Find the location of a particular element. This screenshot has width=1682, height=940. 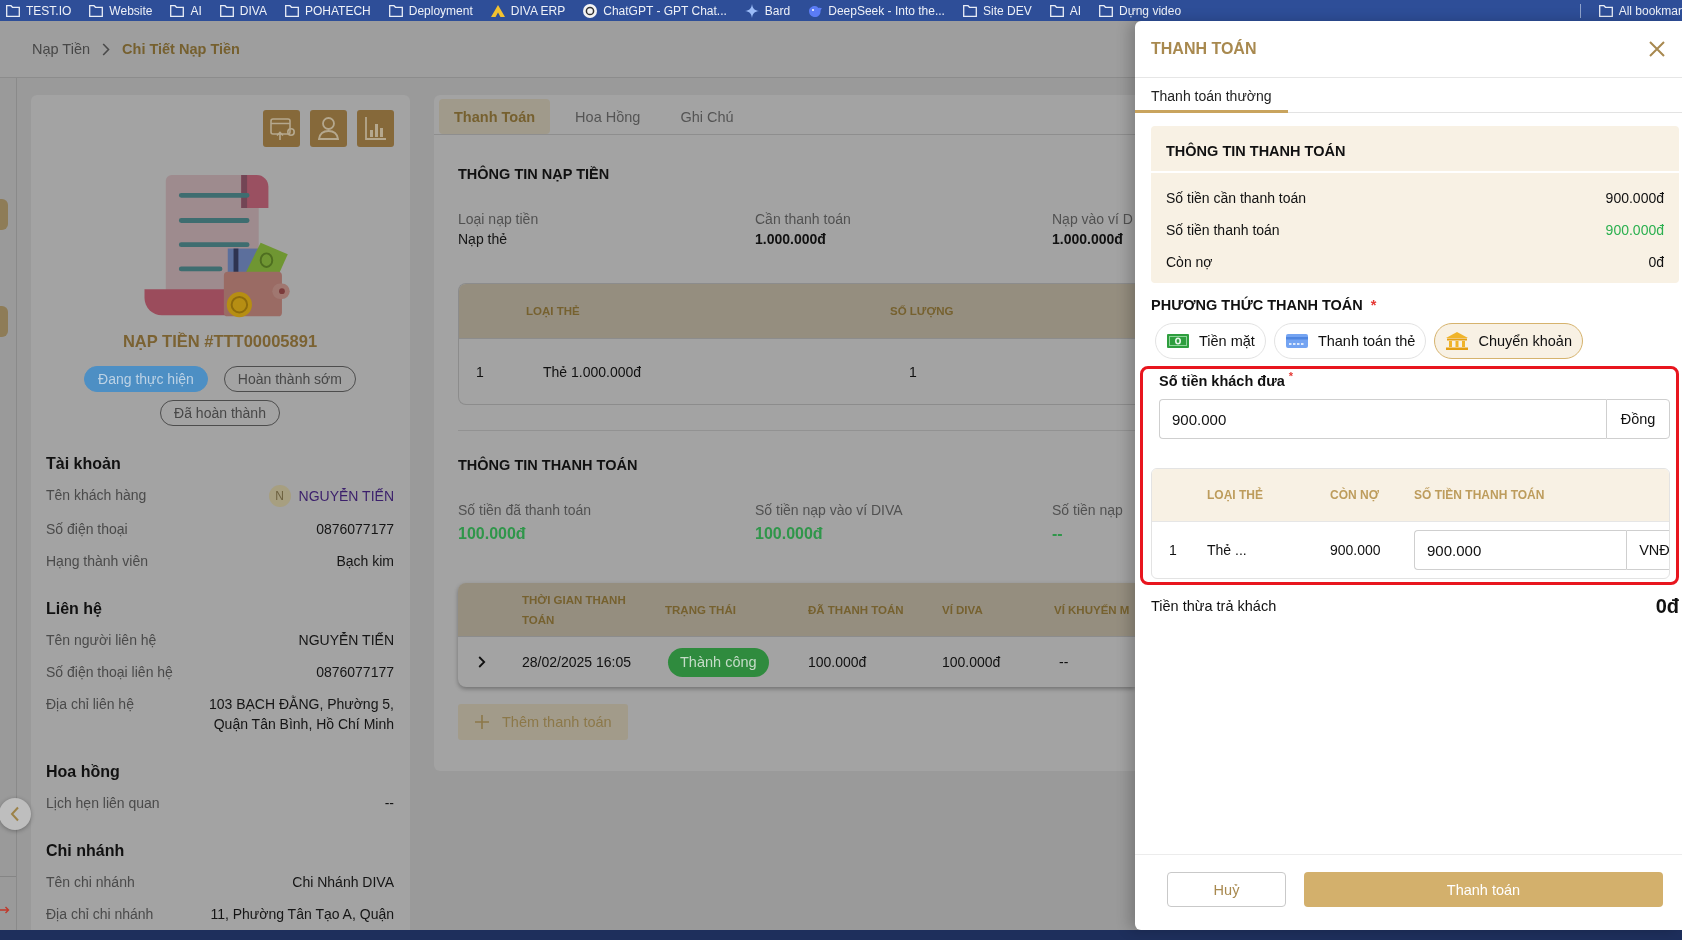

field-label: Số tiền đã thanh toán is located at coordinates (525, 510).